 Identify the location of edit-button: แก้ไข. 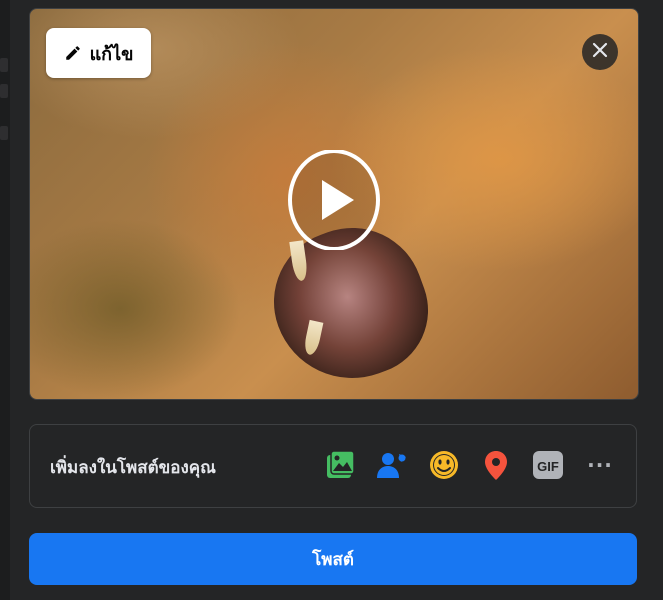
(98, 53).